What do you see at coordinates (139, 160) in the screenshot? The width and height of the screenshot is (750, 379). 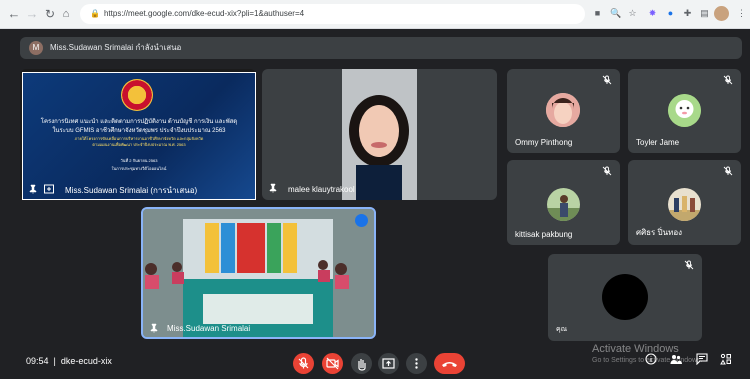 I see `slide-line: วันที่ 2 กันยายน 2563` at bounding box center [139, 160].